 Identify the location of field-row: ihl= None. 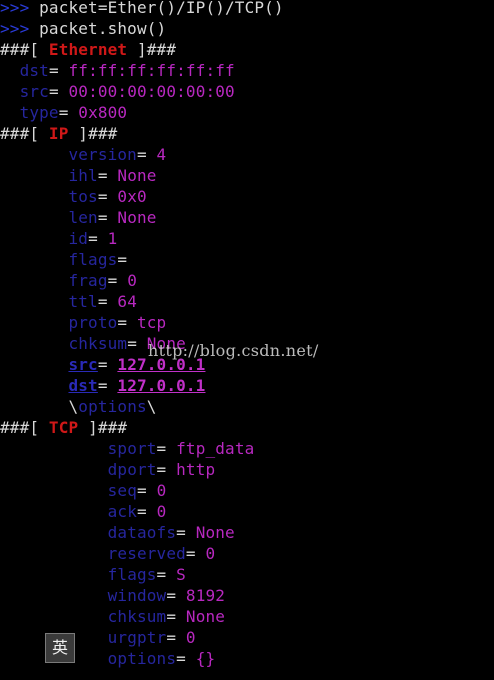
(78, 175).